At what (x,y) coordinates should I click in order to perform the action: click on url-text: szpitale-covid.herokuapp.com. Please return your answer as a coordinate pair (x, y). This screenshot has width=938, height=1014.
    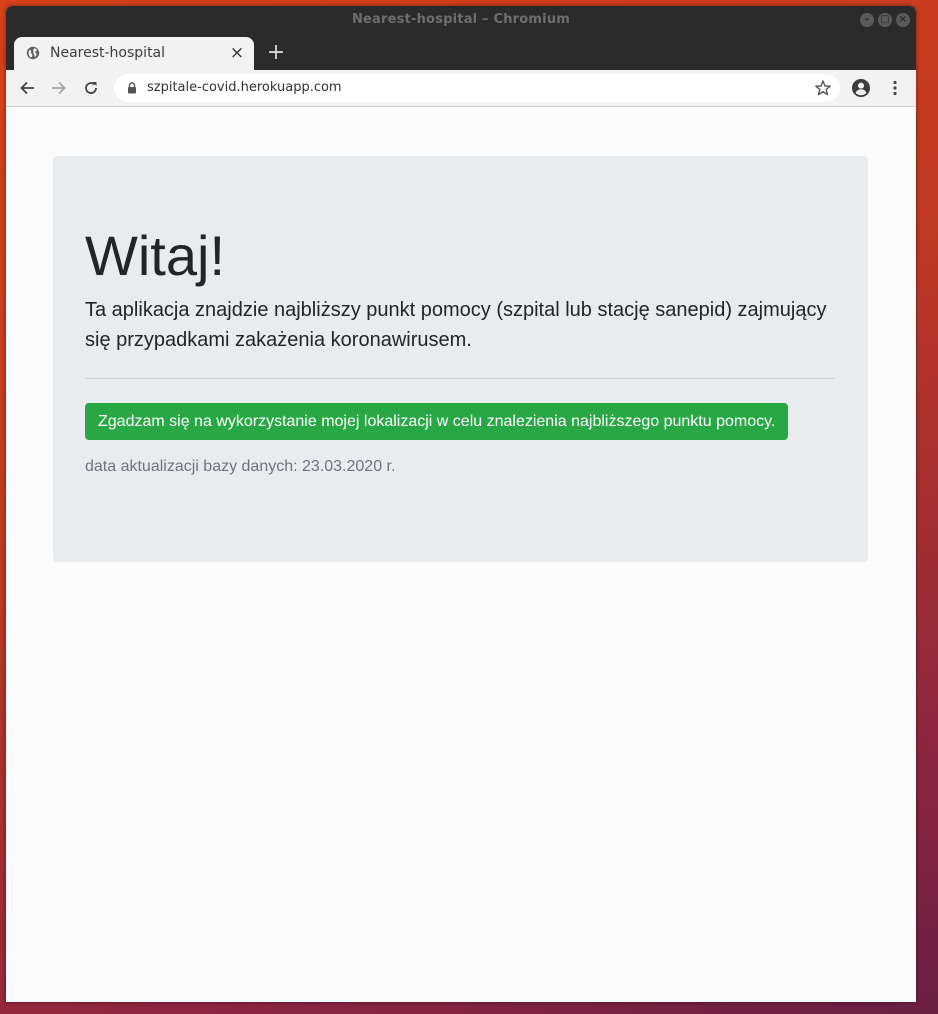
    Looking at the image, I should click on (244, 87).